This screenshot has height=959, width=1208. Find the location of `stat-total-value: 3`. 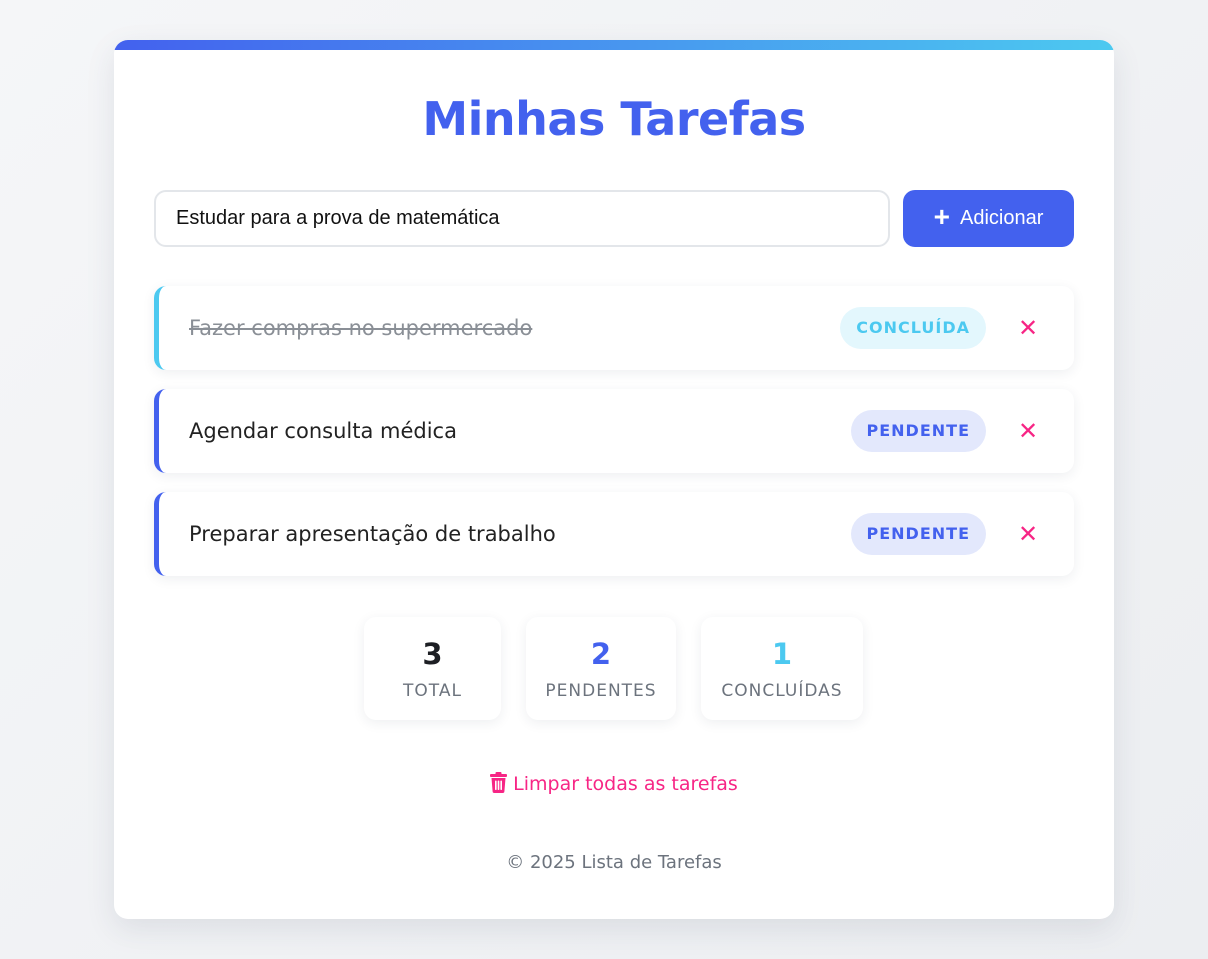

stat-total-value: 3 is located at coordinates (432, 654).